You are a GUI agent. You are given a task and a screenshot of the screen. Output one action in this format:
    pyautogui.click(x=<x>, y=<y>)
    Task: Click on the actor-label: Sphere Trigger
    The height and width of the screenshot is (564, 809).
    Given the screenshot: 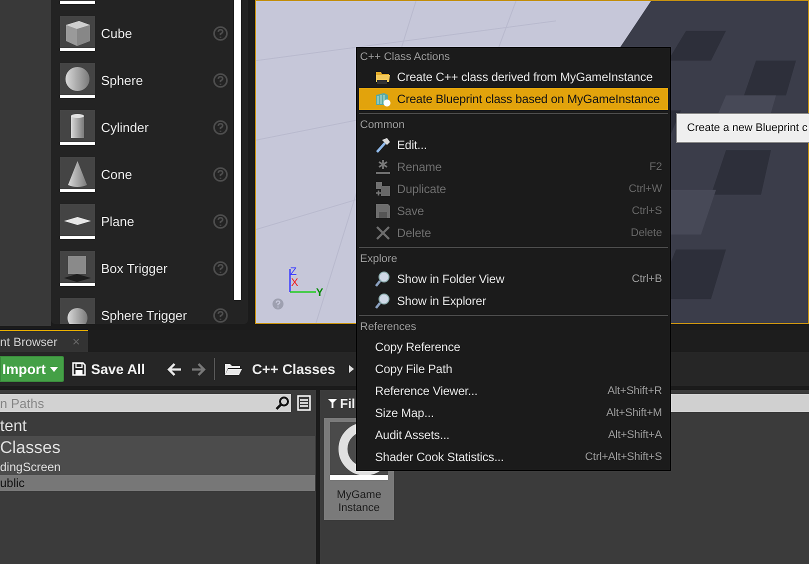 What is the action you would take?
    pyautogui.click(x=144, y=315)
    